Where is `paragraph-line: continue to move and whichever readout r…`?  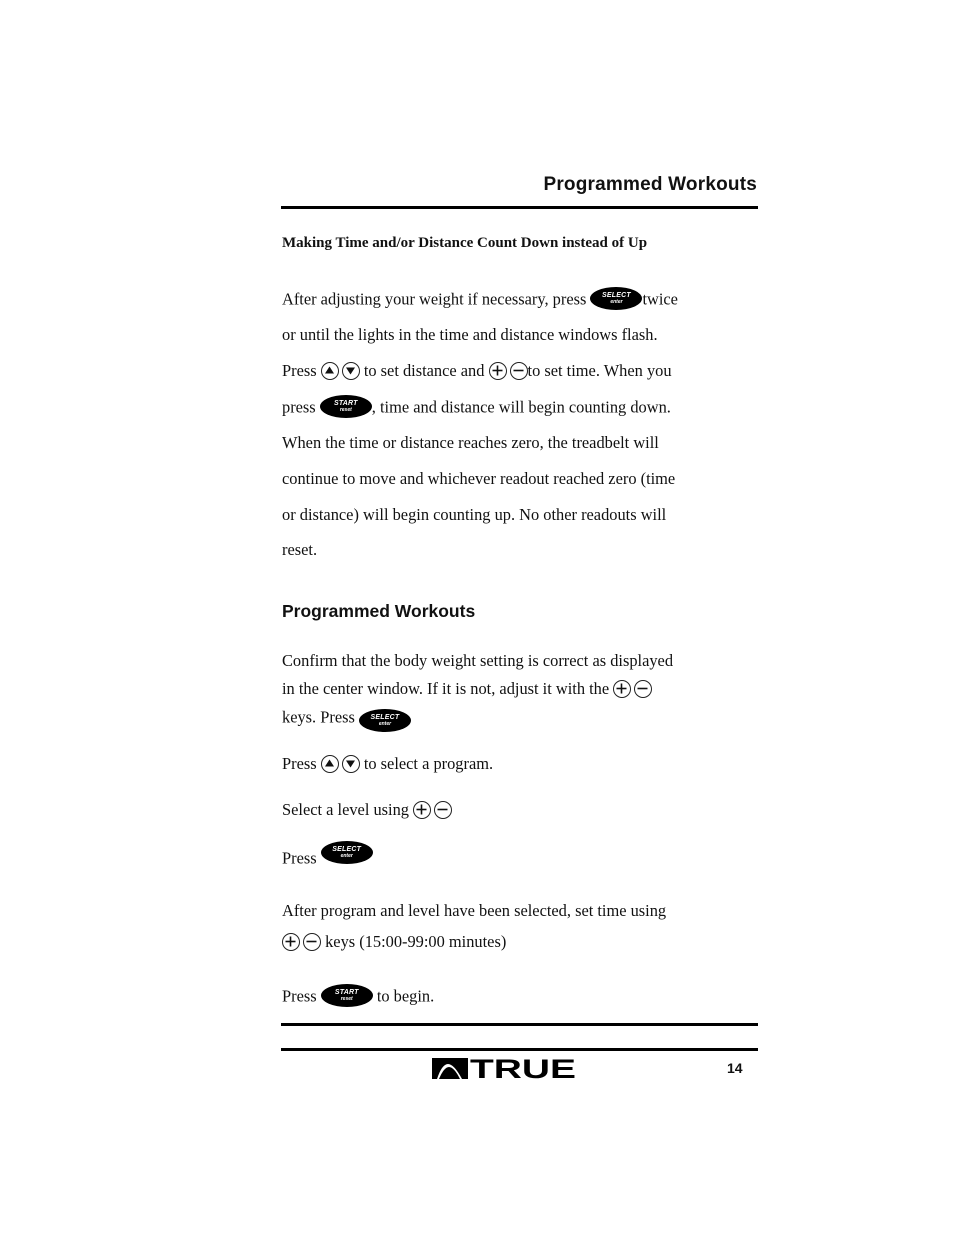
paragraph-line: continue to move and whichever readout r… is located at coordinates (479, 478).